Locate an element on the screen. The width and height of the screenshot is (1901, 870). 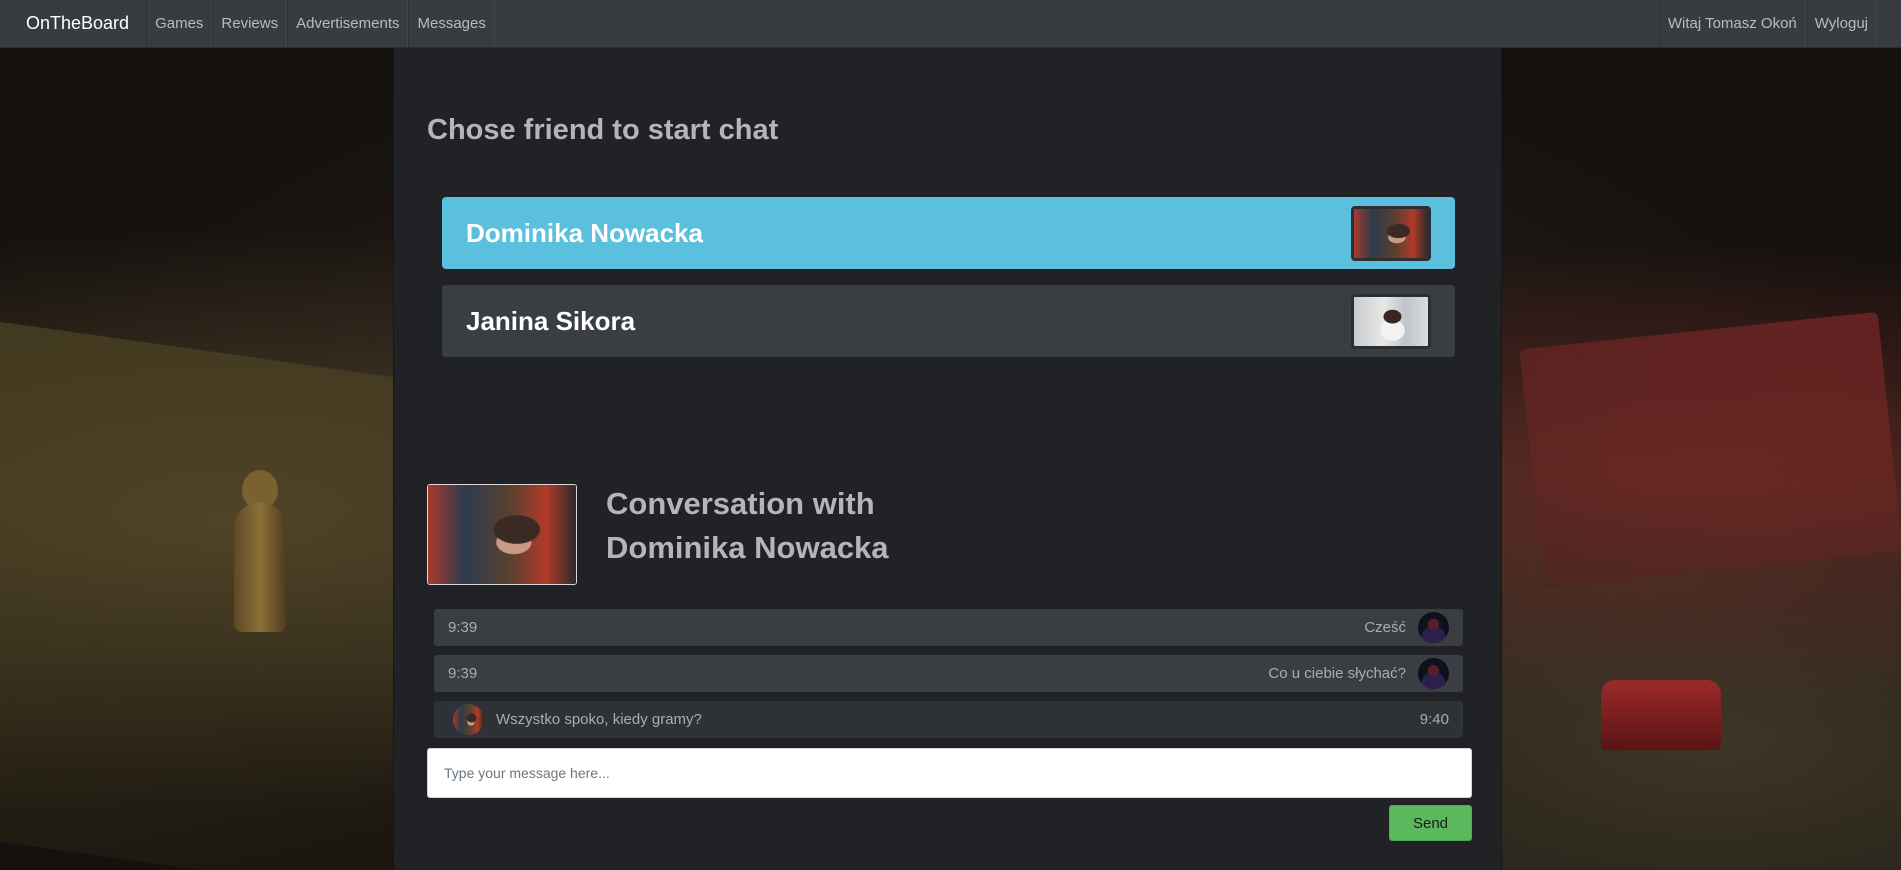
brand-logo-link: OnTheBoard is located at coordinates (73, 23).